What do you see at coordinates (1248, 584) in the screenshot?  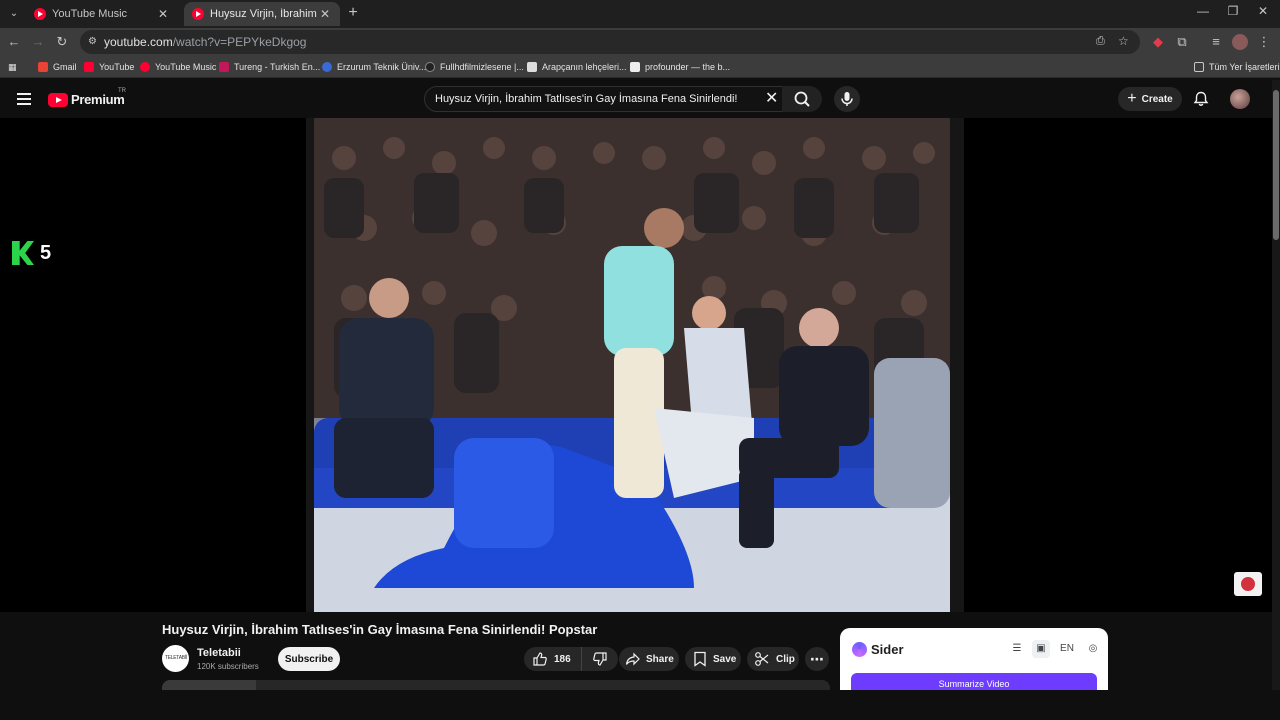 I see `subscribe-watermark-icon` at bounding box center [1248, 584].